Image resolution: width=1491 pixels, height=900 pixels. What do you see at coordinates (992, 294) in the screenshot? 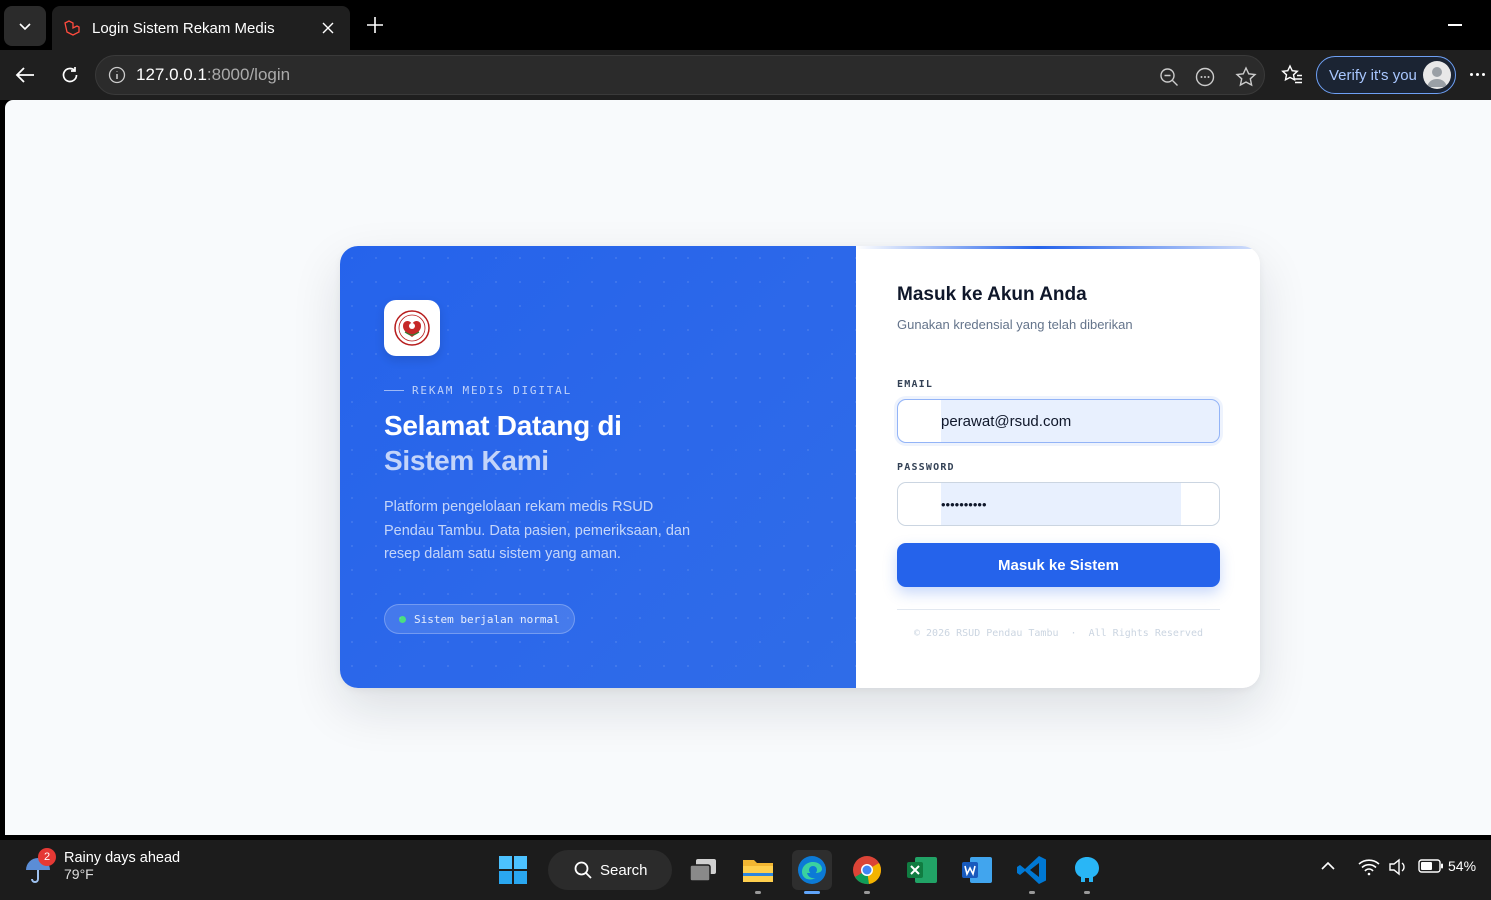
I see `form-title: Masuk ke Akun Anda` at bounding box center [992, 294].